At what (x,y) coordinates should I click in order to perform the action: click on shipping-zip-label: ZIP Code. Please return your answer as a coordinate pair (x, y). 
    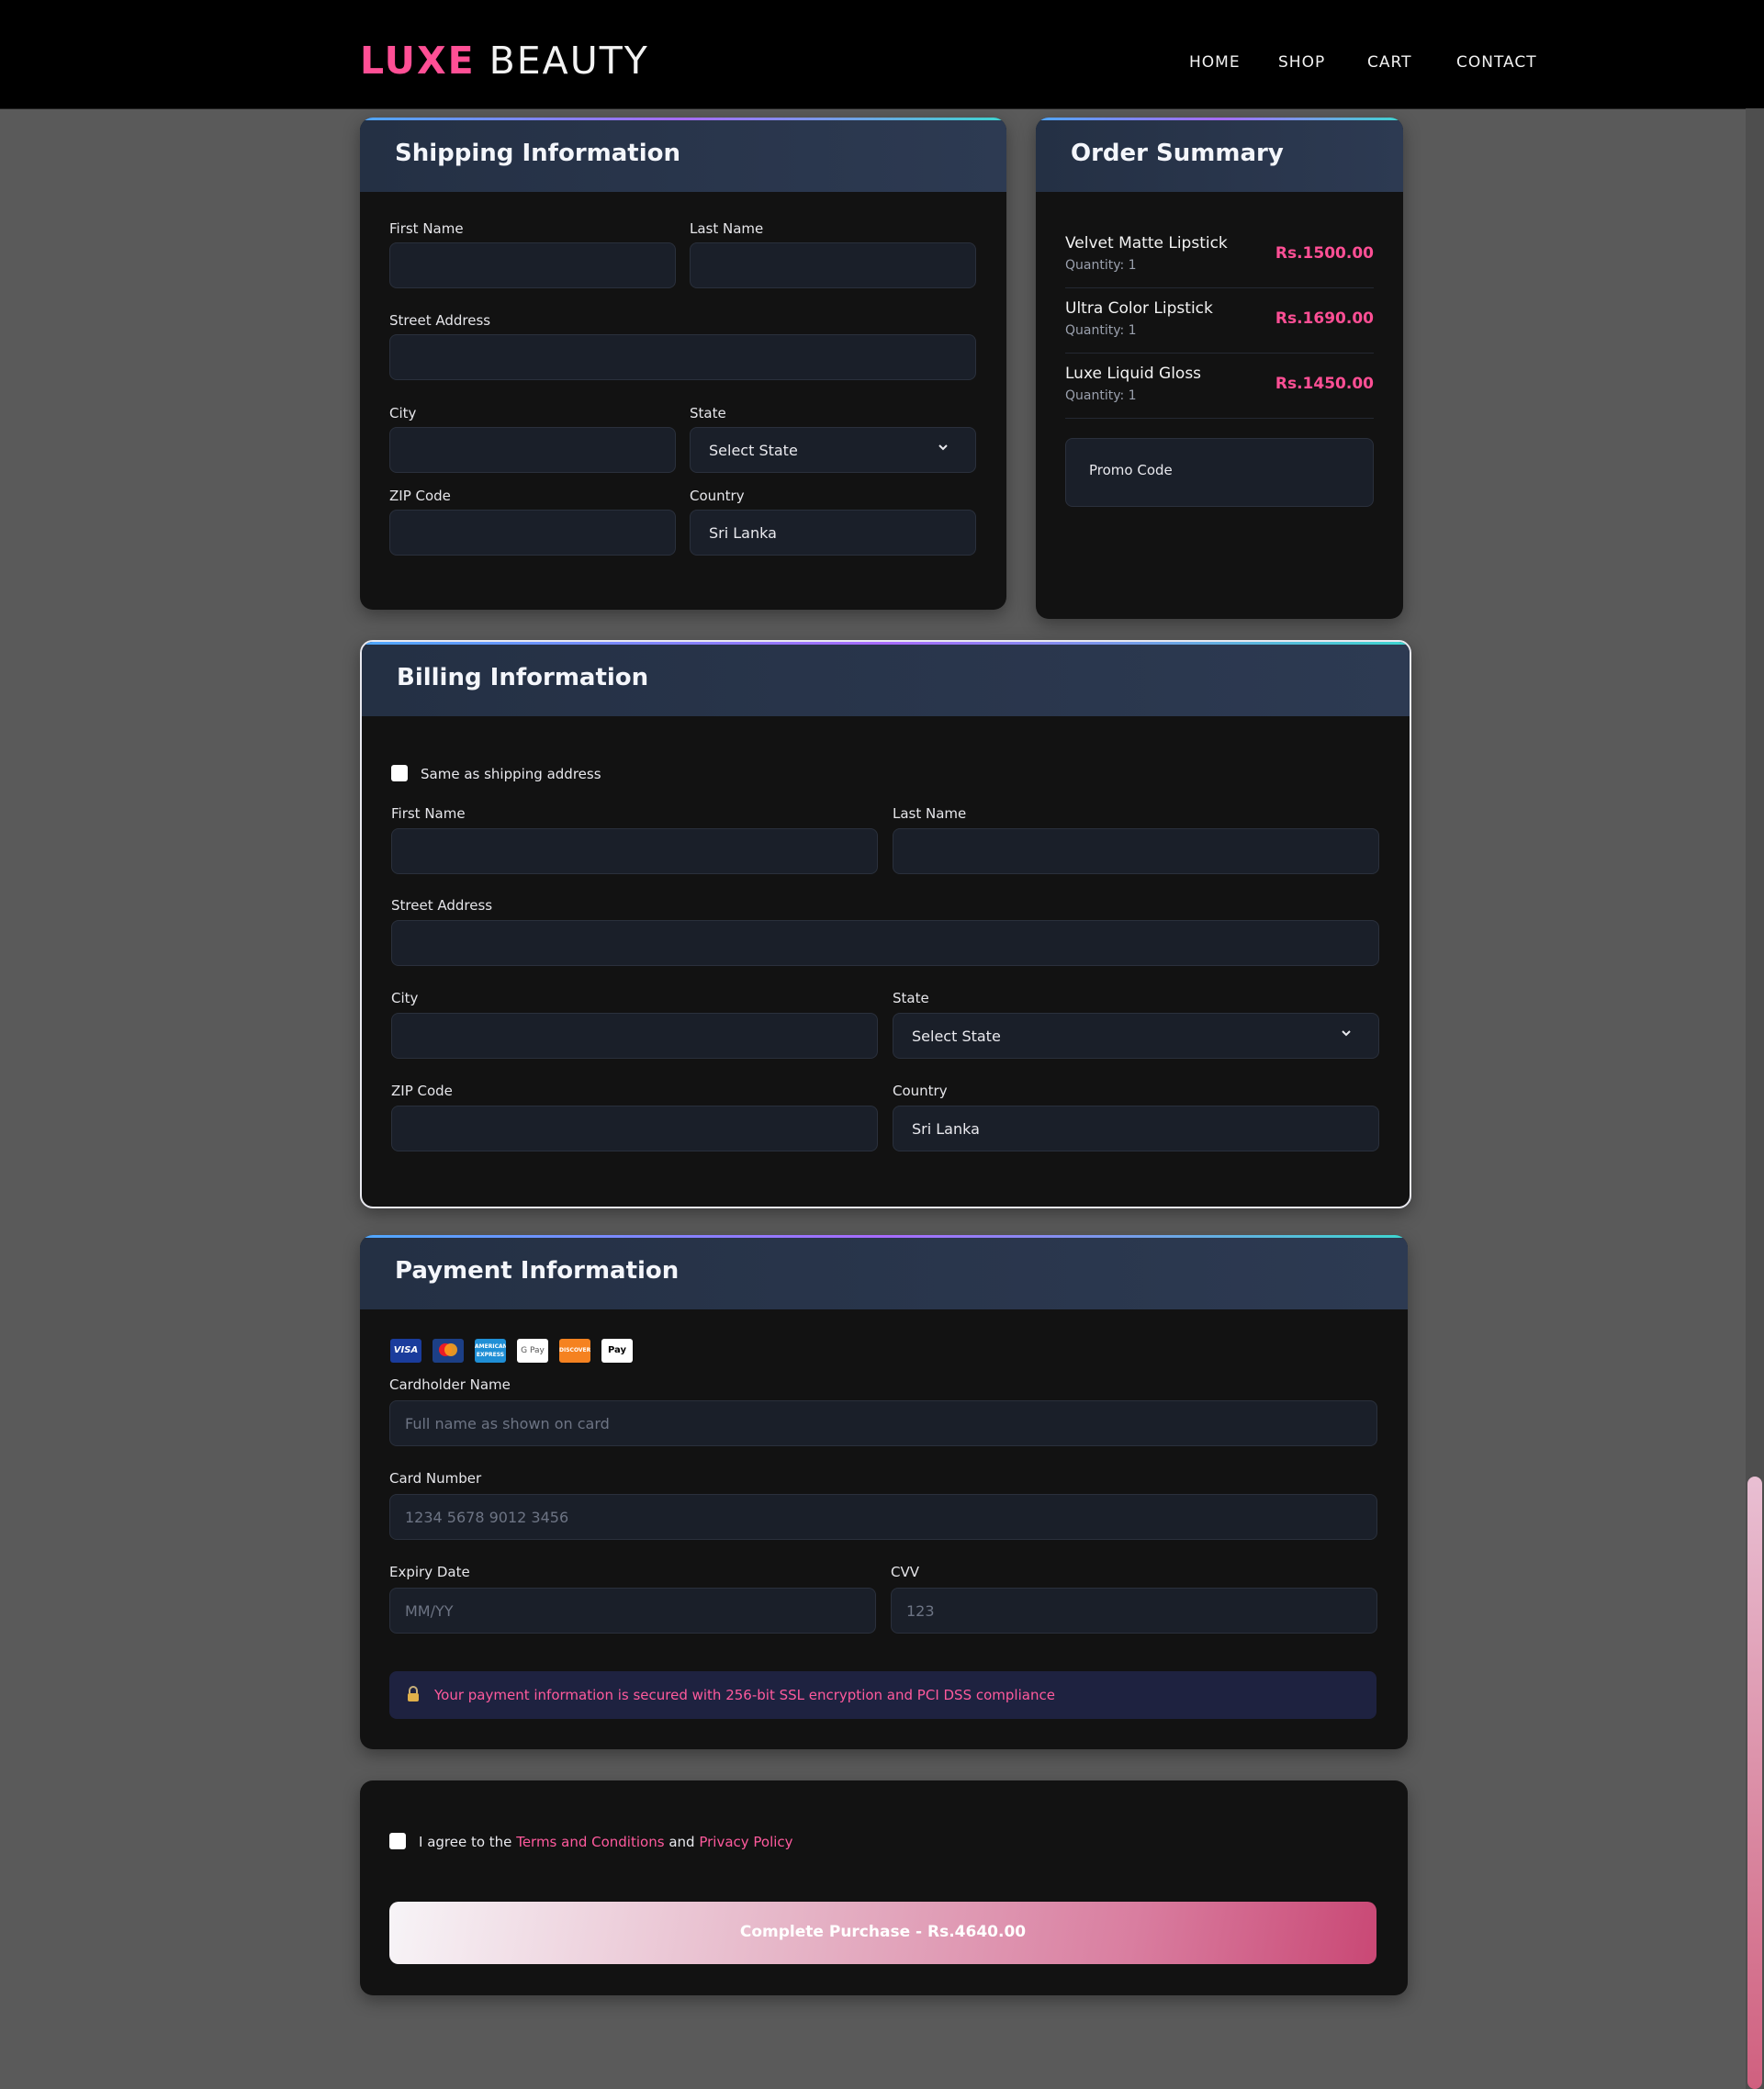
    Looking at the image, I should click on (420, 496).